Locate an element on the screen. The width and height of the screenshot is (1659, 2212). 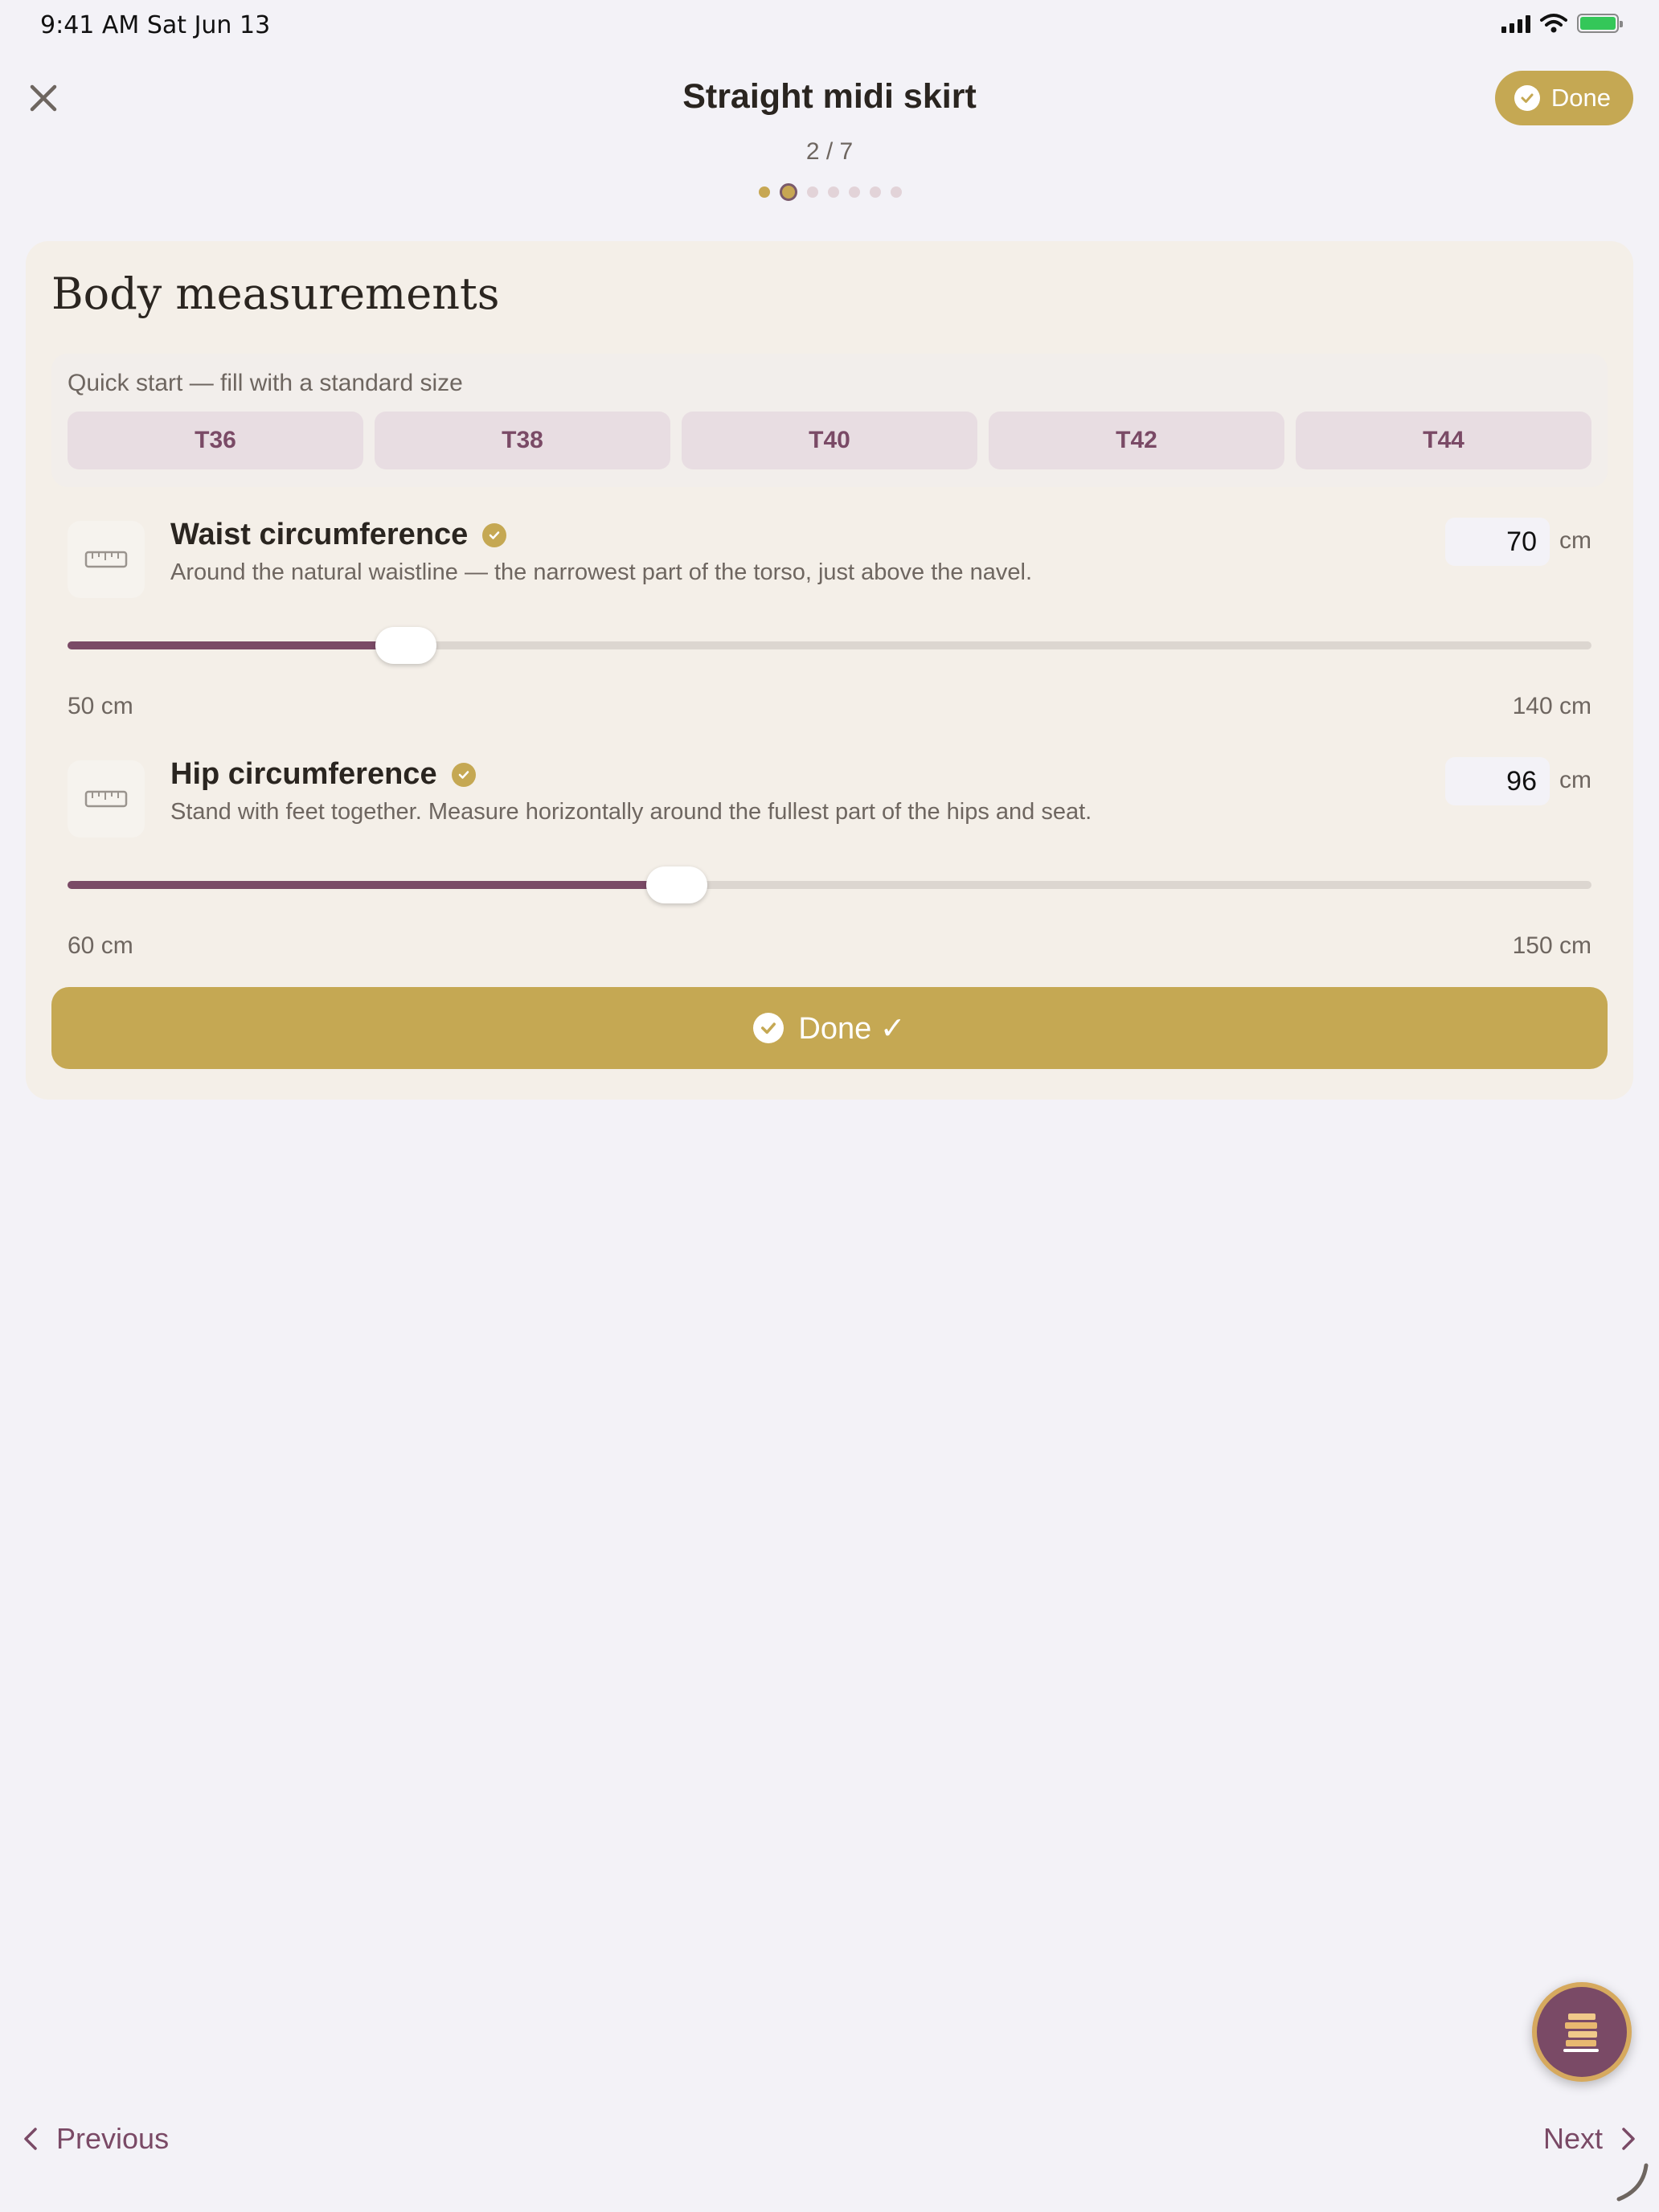
hip-slider-fill is located at coordinates (373, 885).